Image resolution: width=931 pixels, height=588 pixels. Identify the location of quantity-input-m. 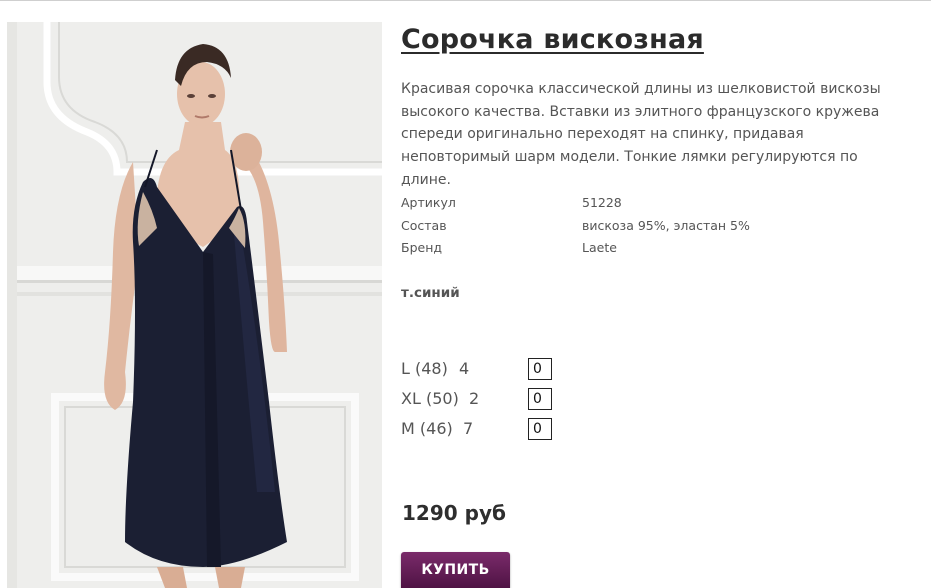
(540, 429).